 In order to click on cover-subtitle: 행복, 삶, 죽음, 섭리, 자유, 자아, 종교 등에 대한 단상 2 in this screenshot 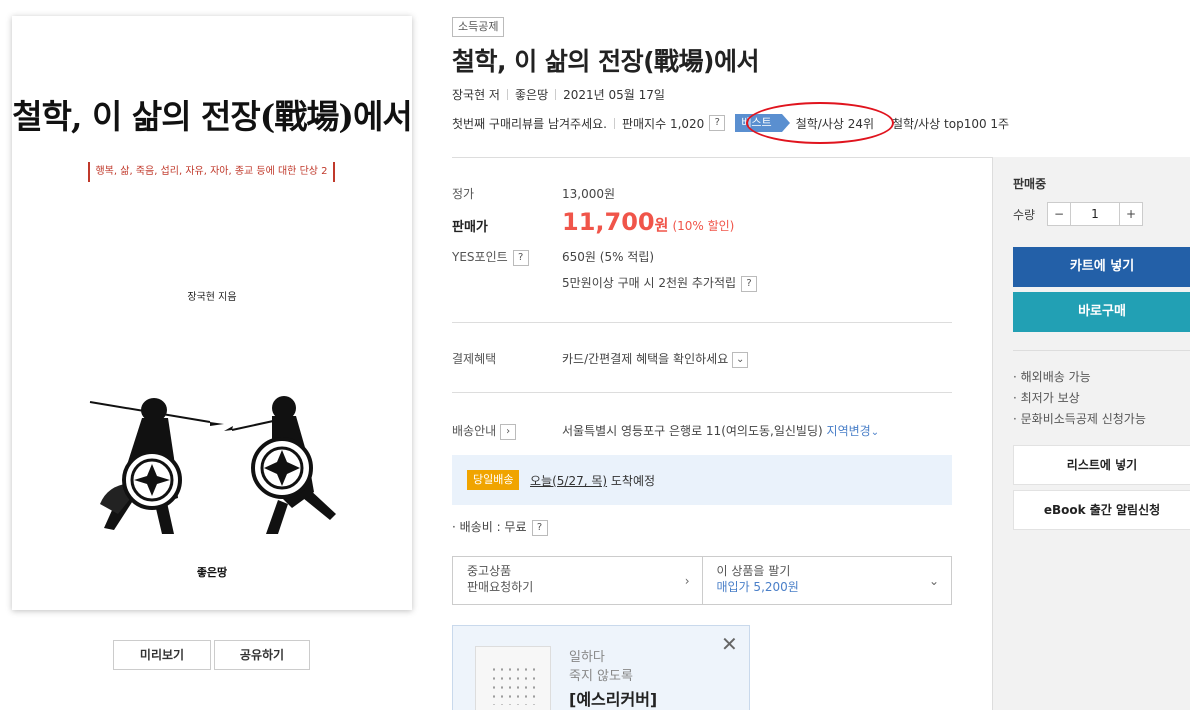, I will do `click(211, 172)`.